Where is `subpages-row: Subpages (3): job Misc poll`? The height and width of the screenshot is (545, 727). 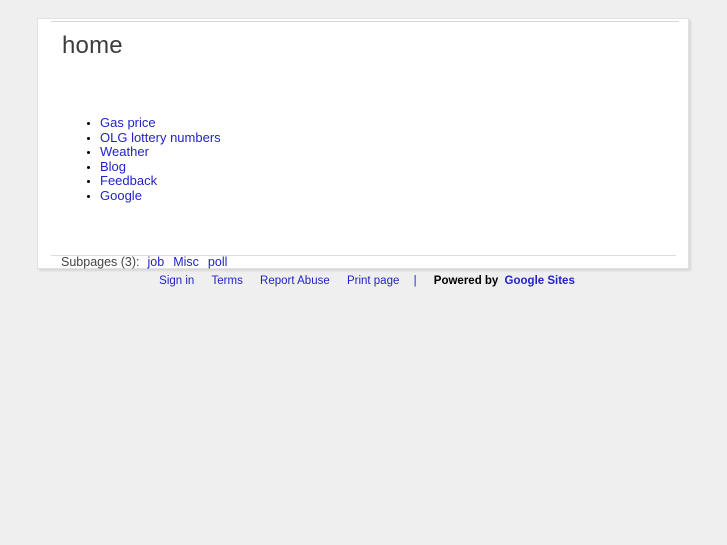 subpages-row: Subpages (3): job Misc poll is located at coordinates (148, 262).